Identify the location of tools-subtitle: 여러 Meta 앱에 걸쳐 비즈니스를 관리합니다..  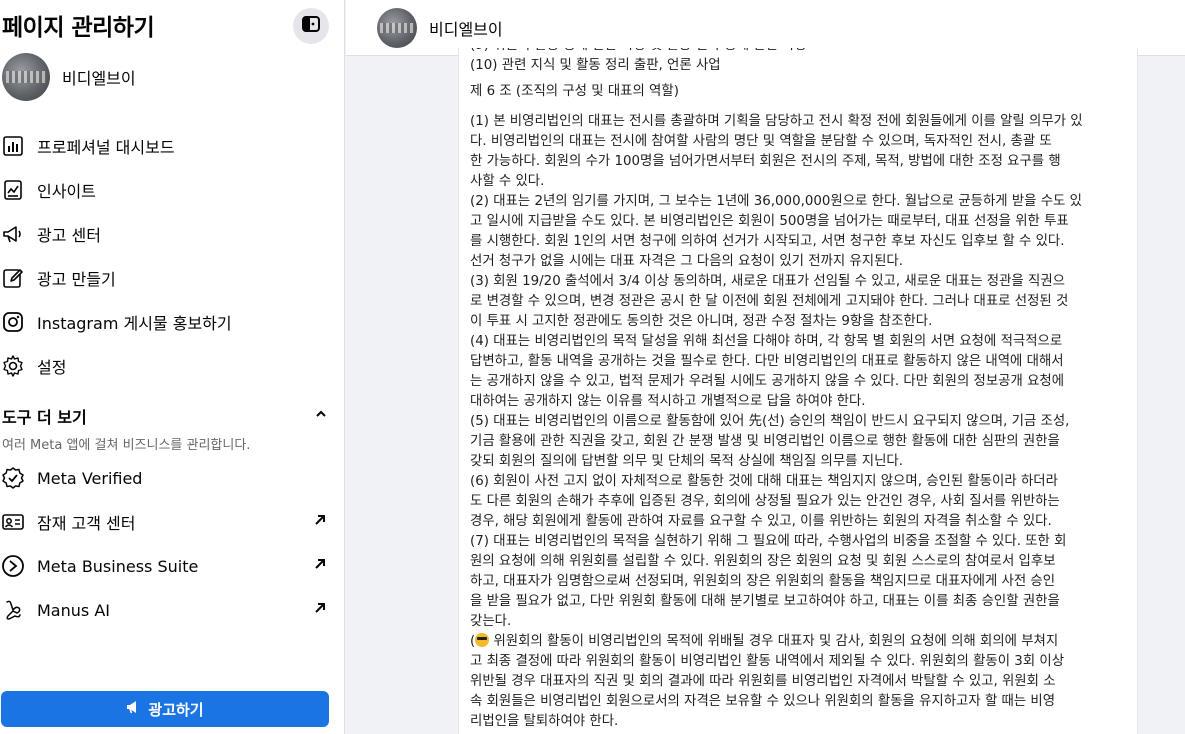
(126, 445).